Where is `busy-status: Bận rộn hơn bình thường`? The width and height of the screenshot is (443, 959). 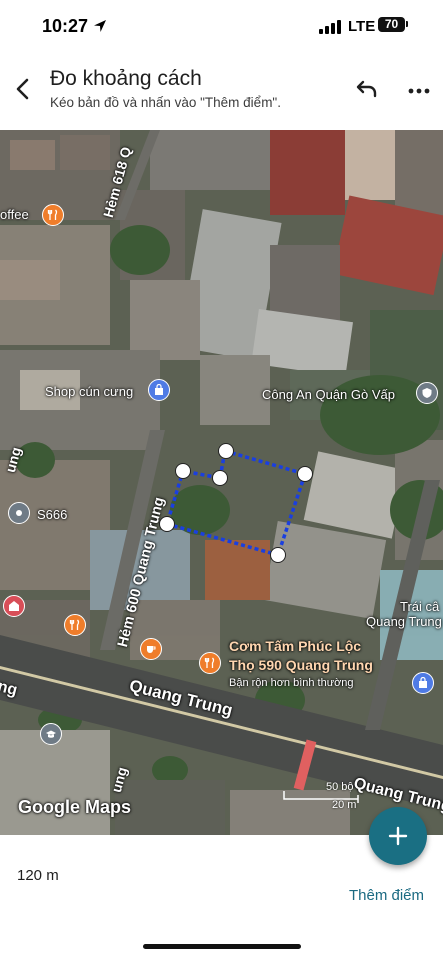
busy-status: Bận rộn hơn bình thường is located at coordinates (291, 683).